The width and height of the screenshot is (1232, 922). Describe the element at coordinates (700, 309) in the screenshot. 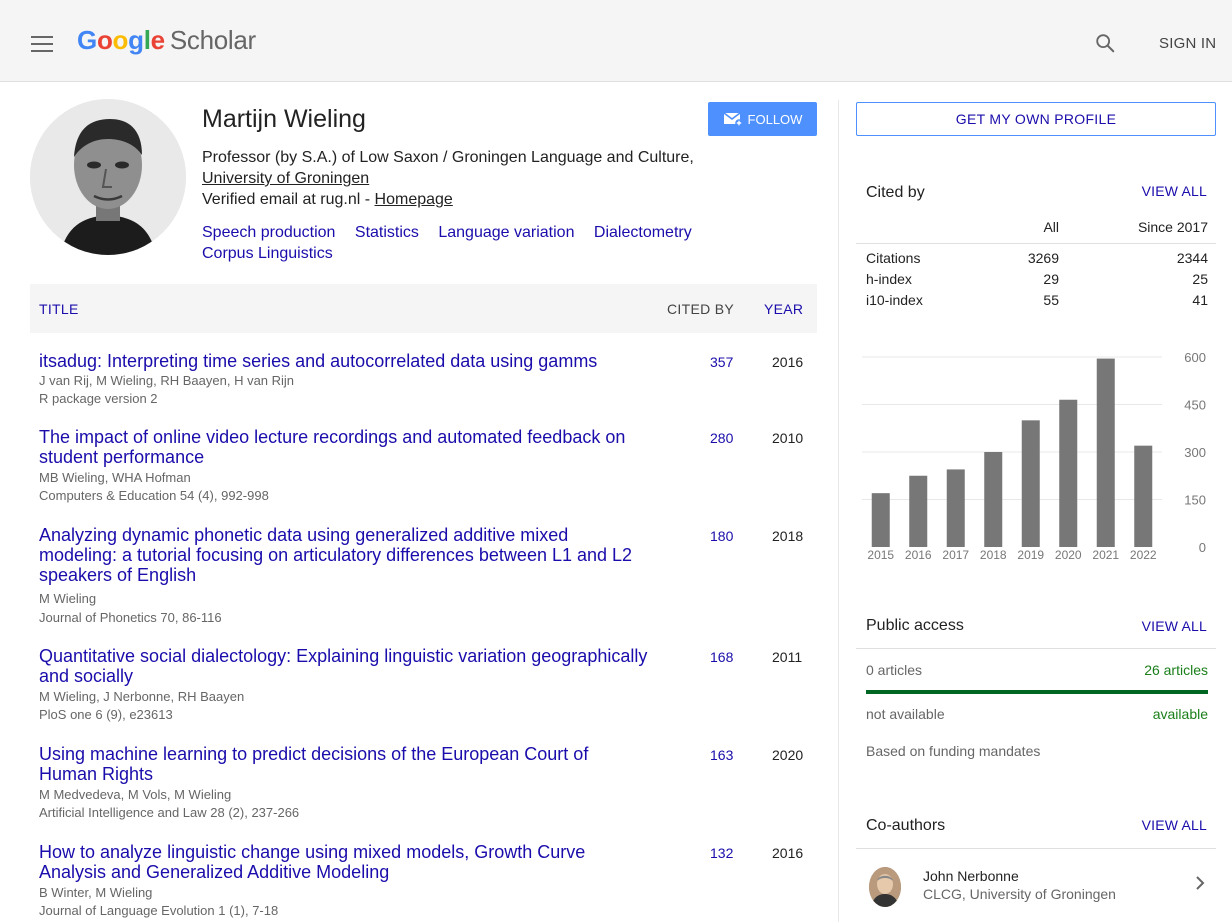

I see `cited-by-column-header: CITED BY` at that location.